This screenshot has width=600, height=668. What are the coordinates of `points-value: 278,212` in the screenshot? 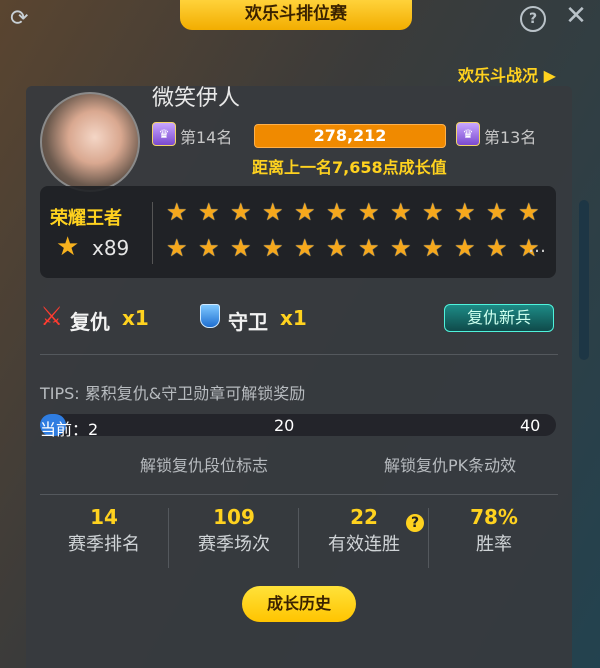 It's located at (350, 135).